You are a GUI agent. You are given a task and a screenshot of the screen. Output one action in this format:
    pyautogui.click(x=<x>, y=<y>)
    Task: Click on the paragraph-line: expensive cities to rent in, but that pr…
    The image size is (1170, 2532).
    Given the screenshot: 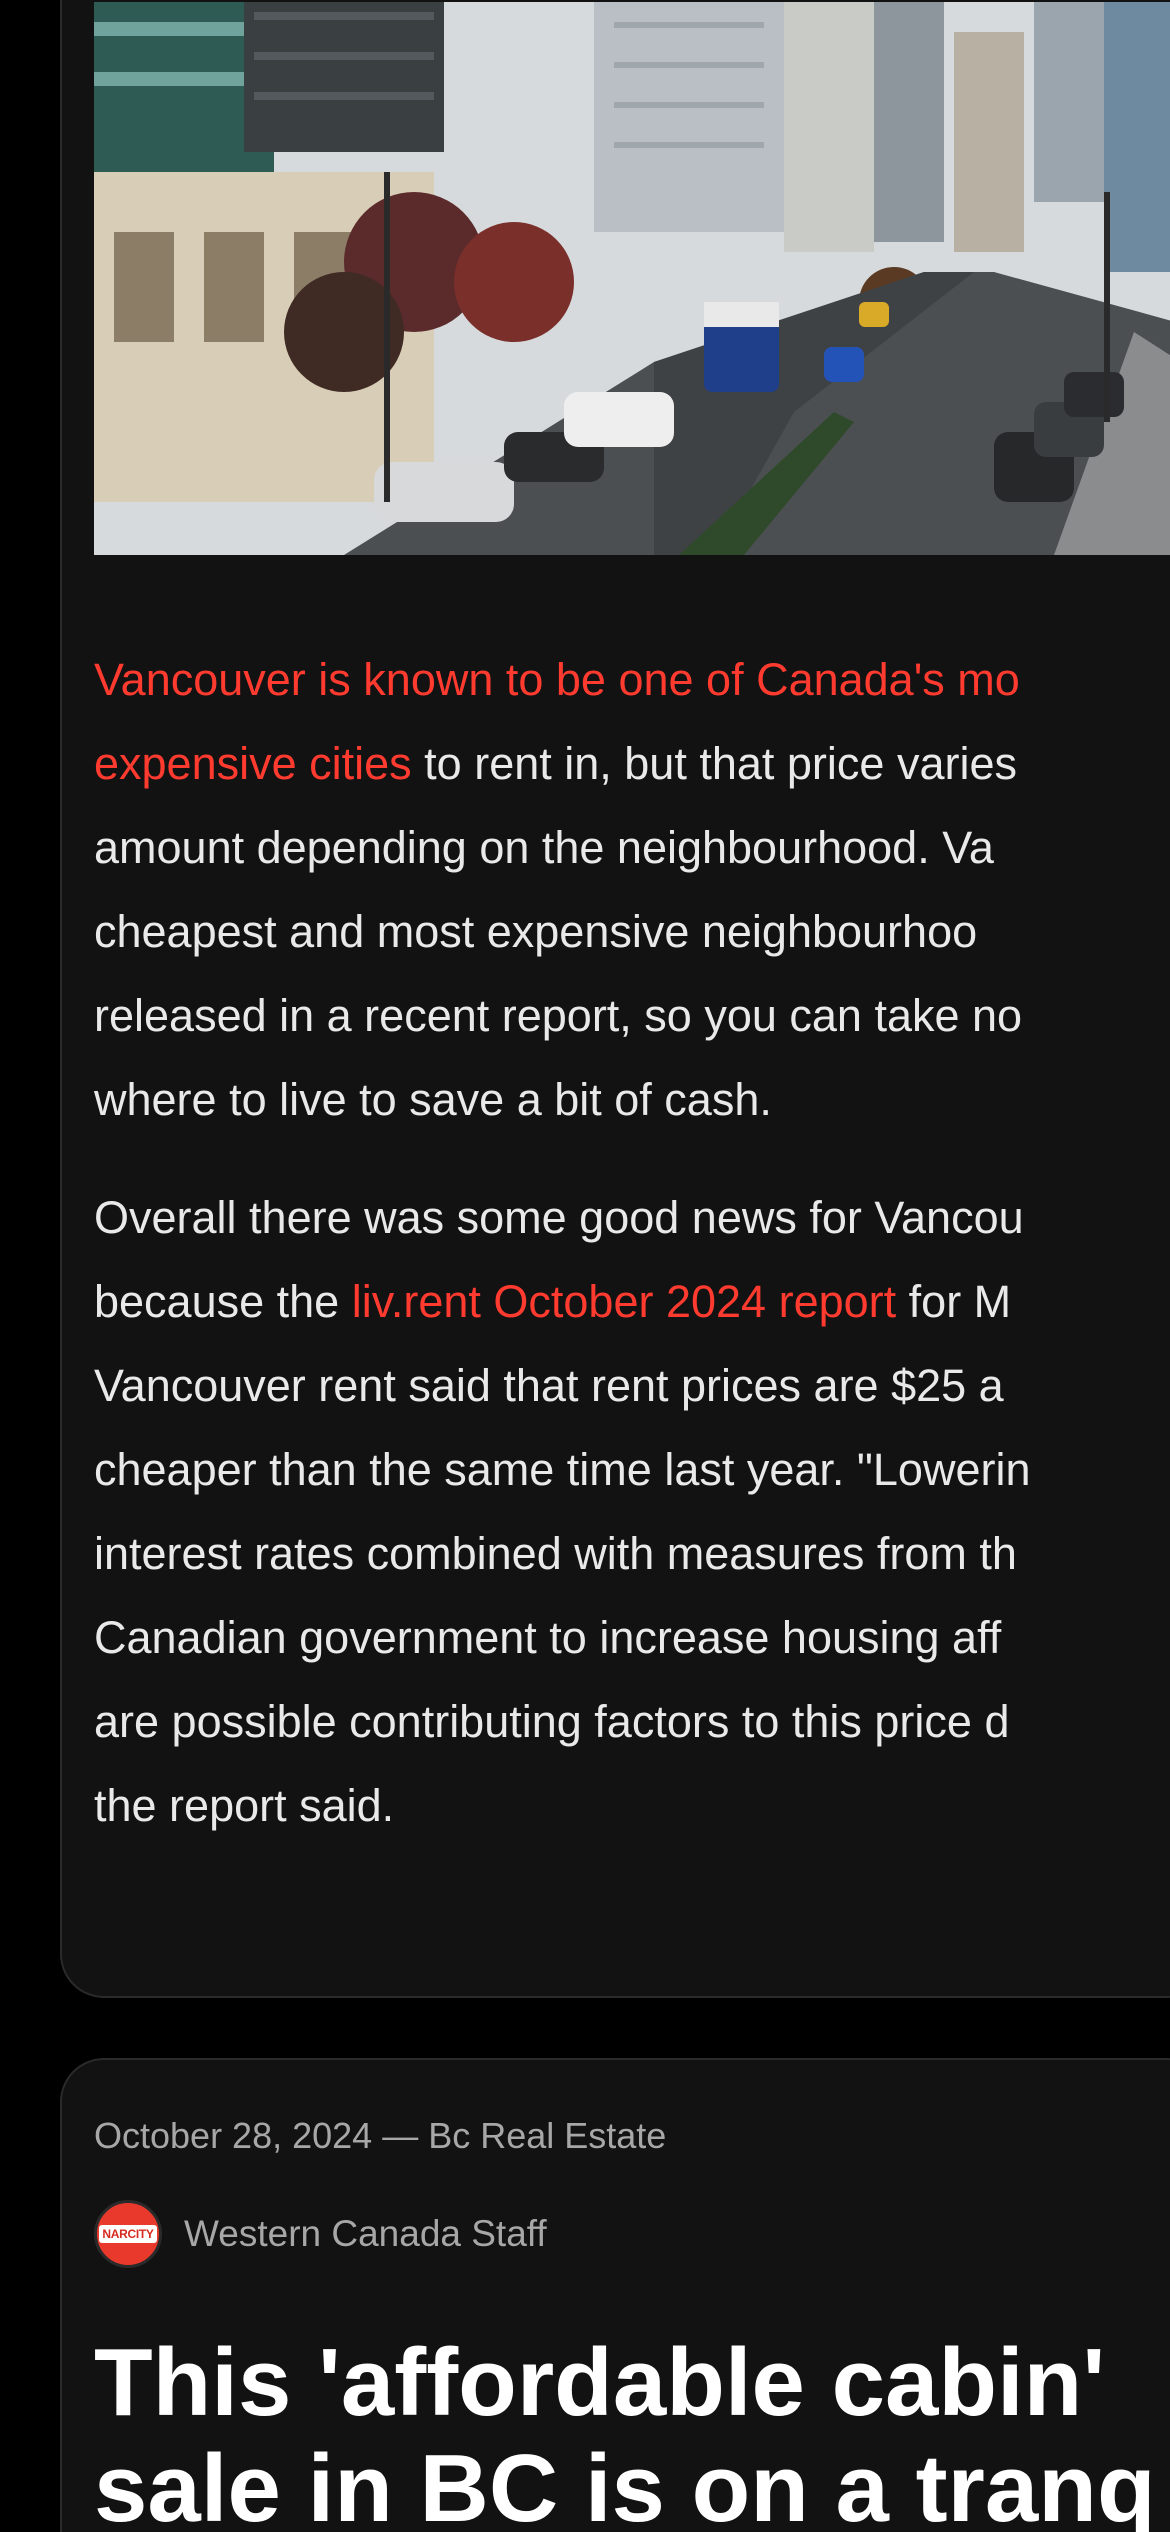 What is the action you would take?
    pyautogui.click(x=632, y=764)
    